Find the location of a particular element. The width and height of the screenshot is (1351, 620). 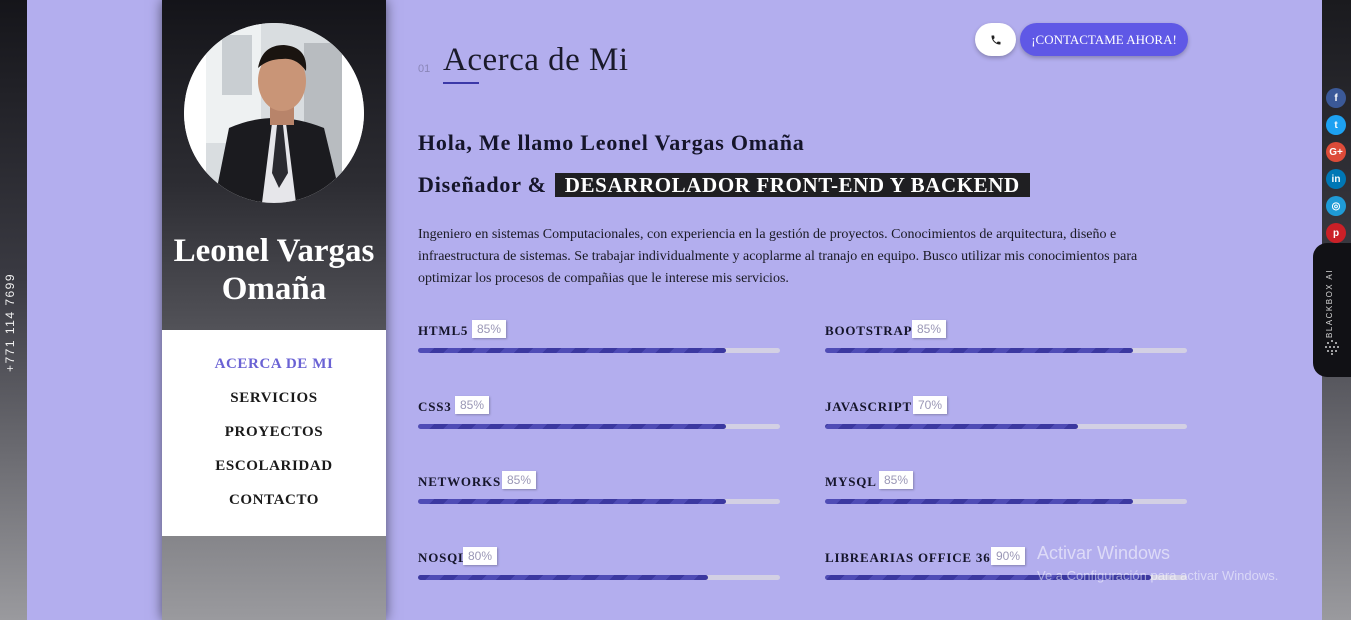

twitter-icon: t is located at coordinates (1336, 125).